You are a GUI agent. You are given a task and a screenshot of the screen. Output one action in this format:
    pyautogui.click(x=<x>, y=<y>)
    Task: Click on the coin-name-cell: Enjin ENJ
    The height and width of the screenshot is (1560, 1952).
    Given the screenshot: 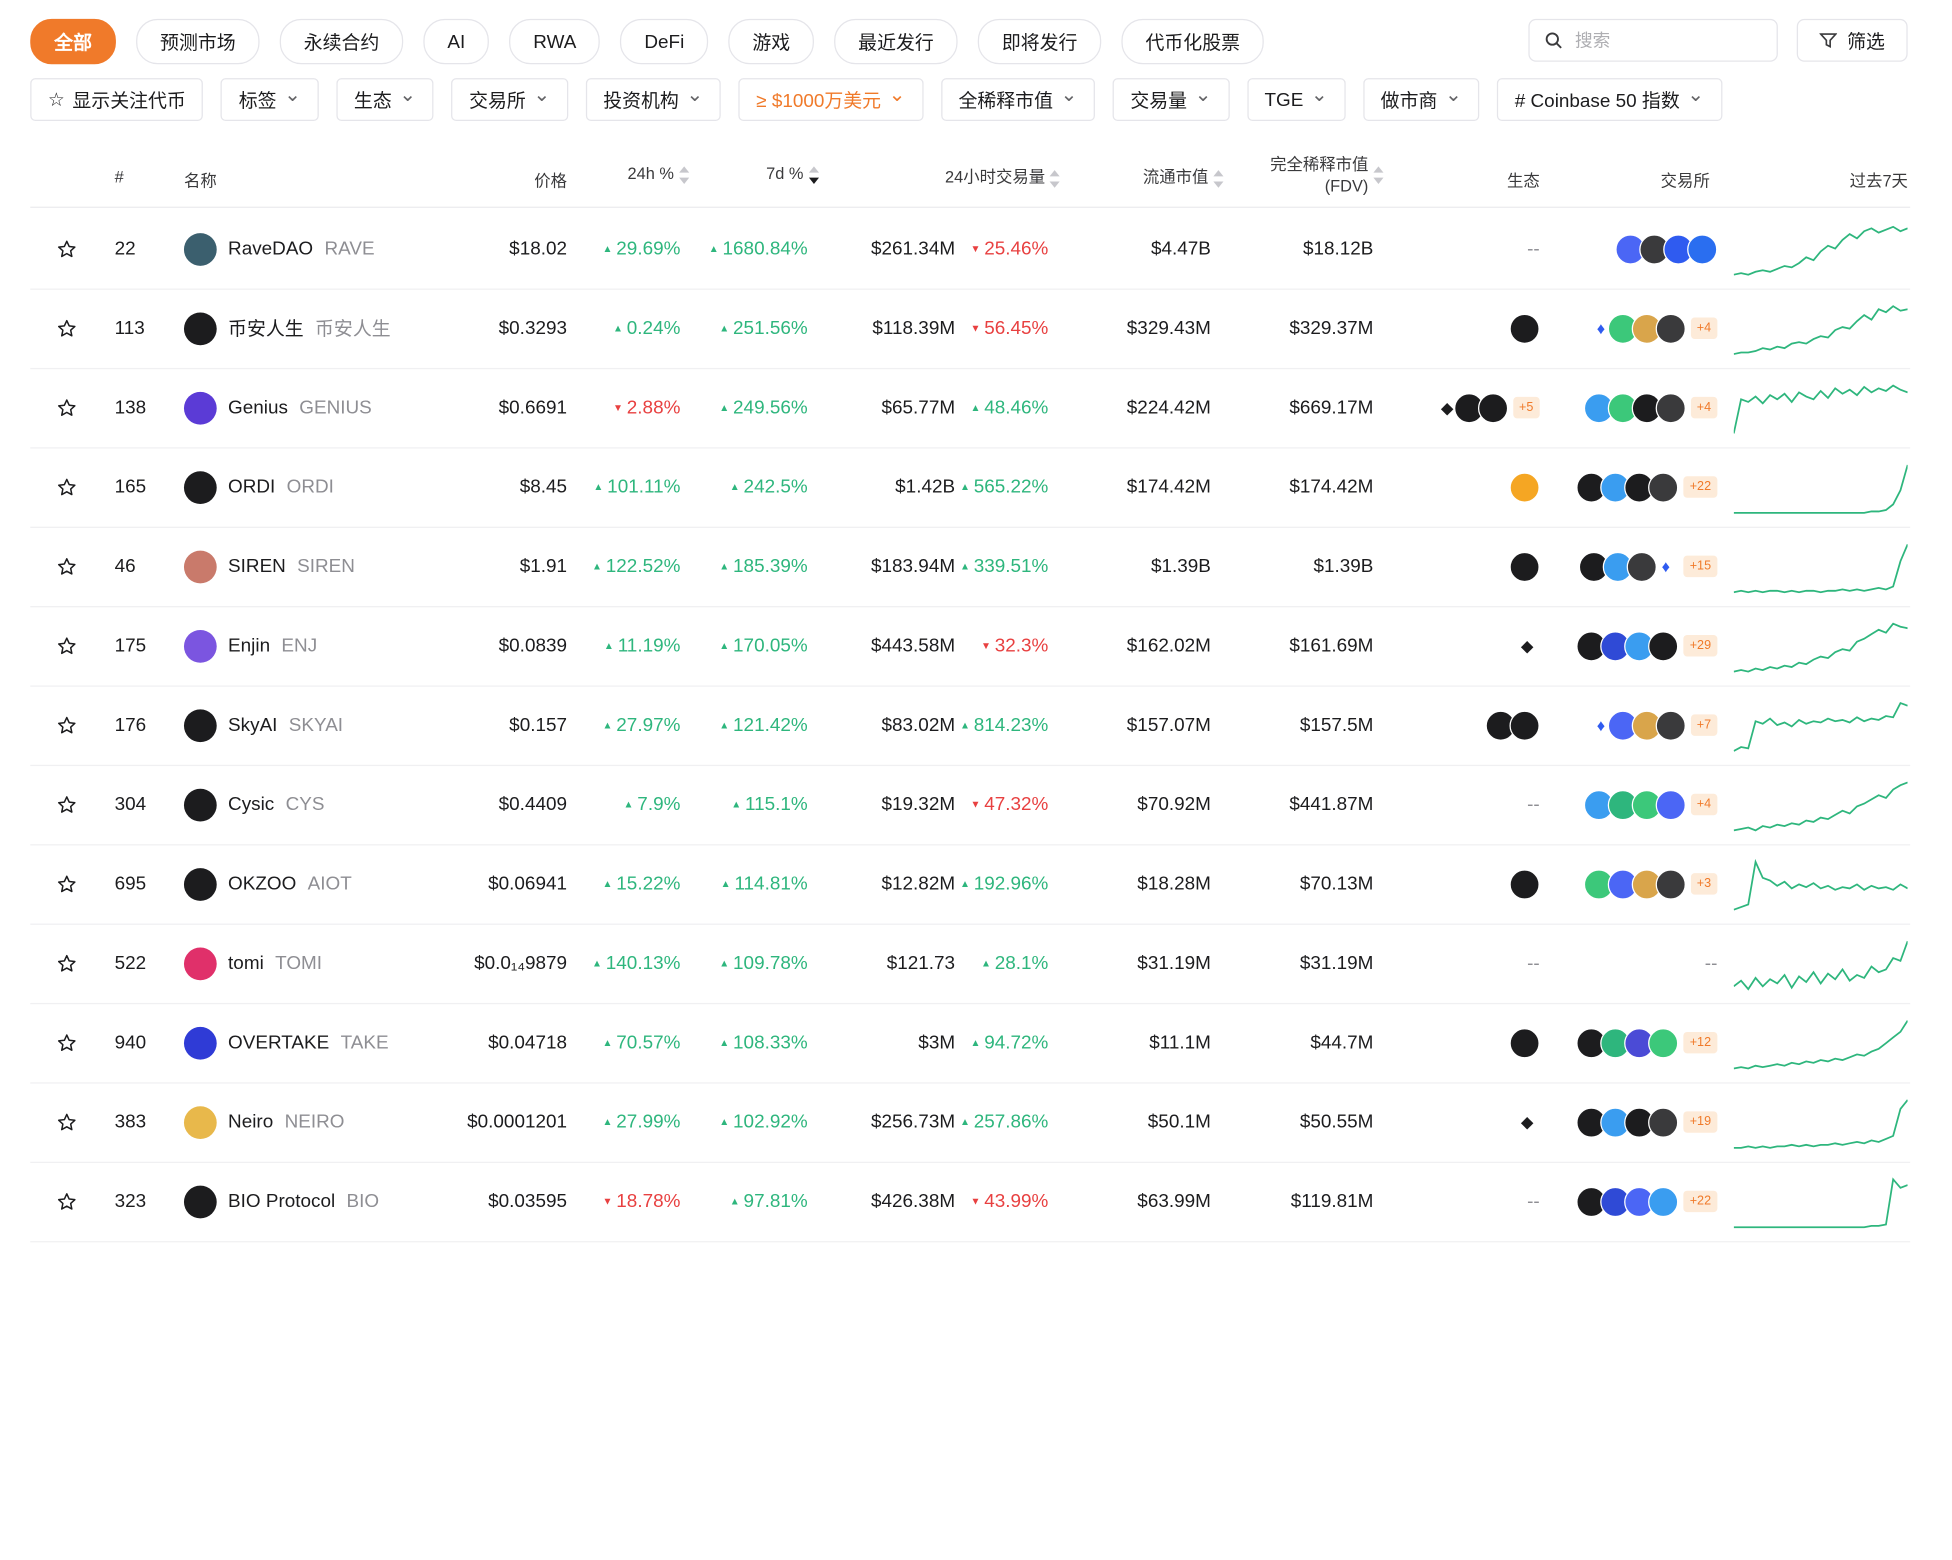 What is the action you would take?
    pyautogui.click(x=309, y=645)
    